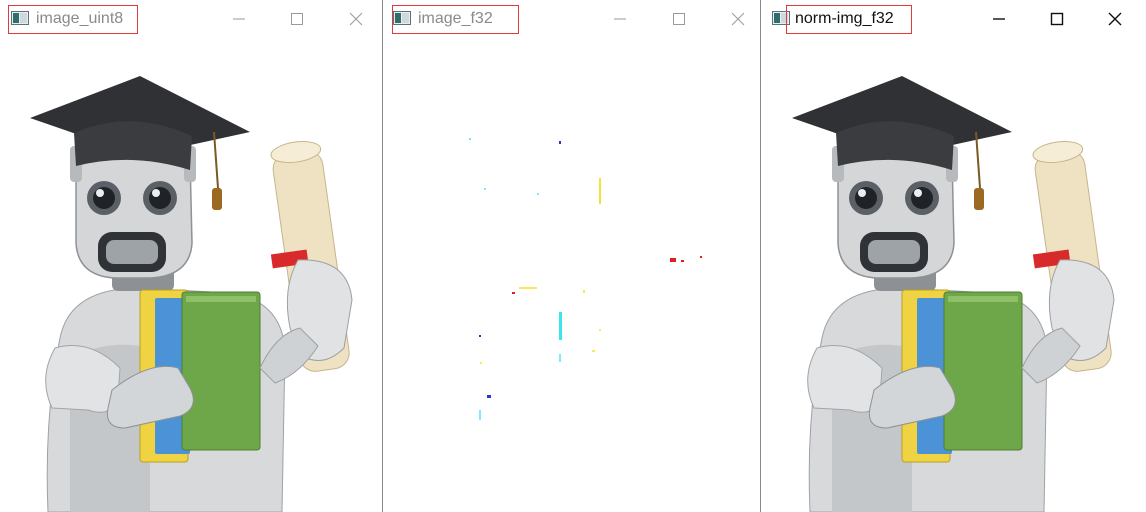 This screenshot has height=512, width=1146. Describe the element at coordinates (571, 19) in the screenshot. I see `window-titlebar: image_f32` at that location.